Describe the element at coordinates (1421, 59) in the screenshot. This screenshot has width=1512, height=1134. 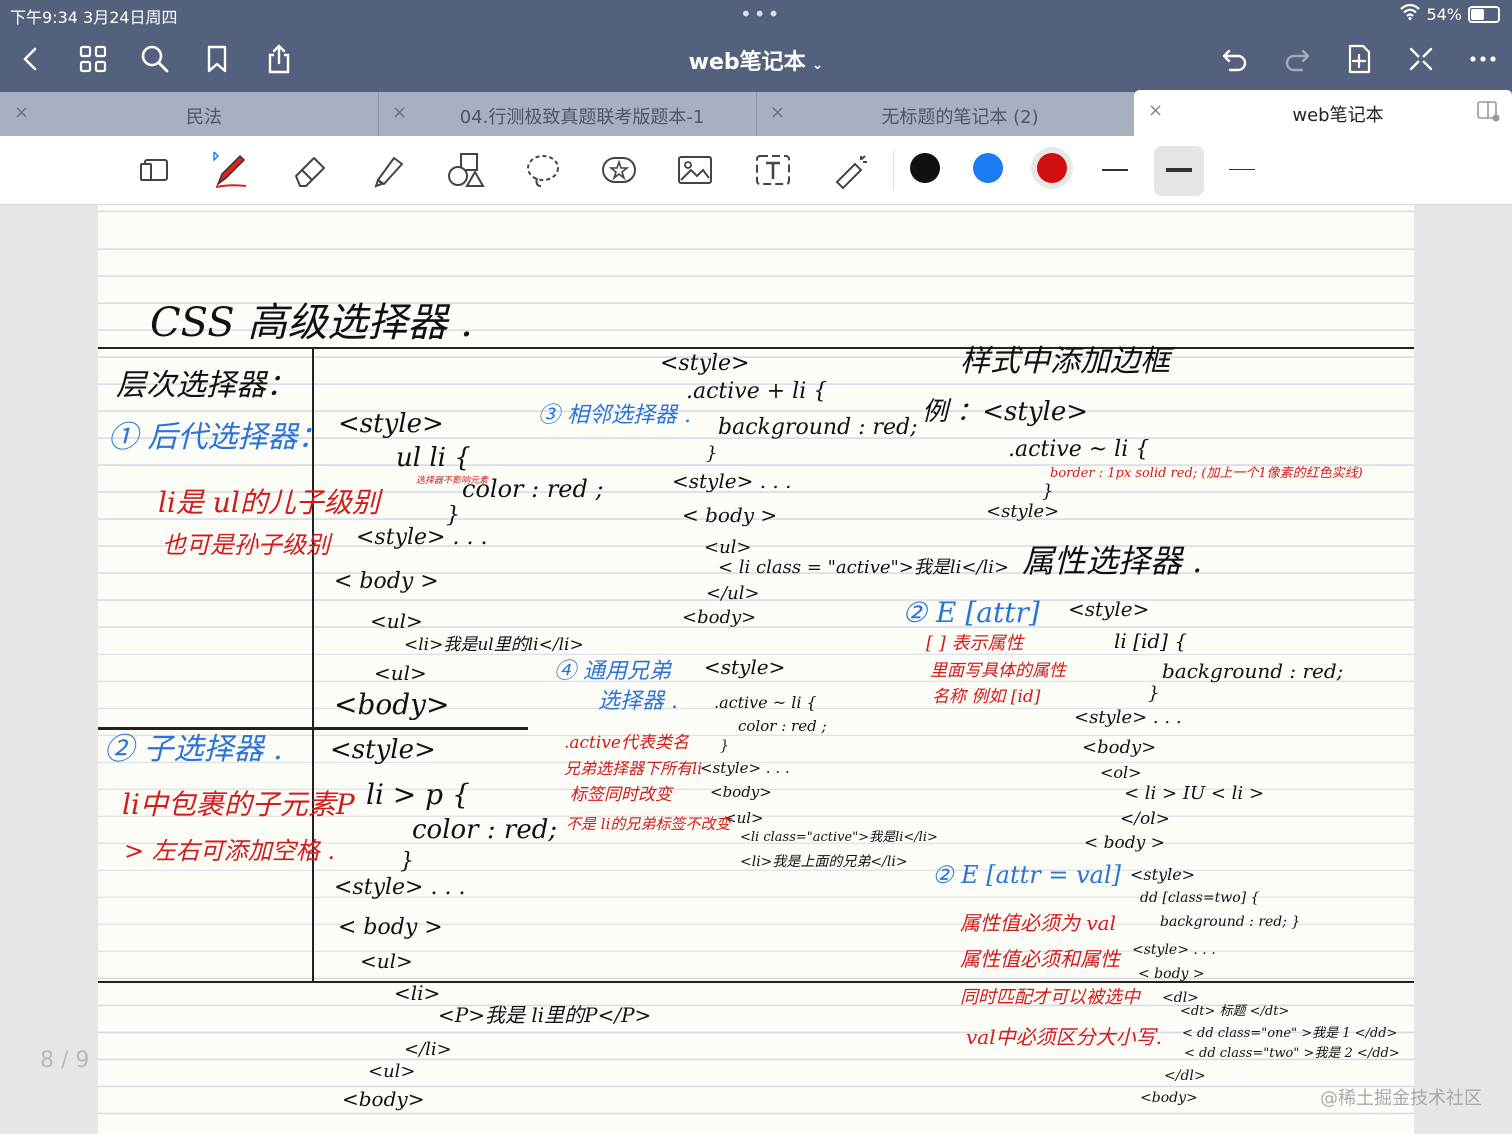
I see `close-cross-icon` at that location.